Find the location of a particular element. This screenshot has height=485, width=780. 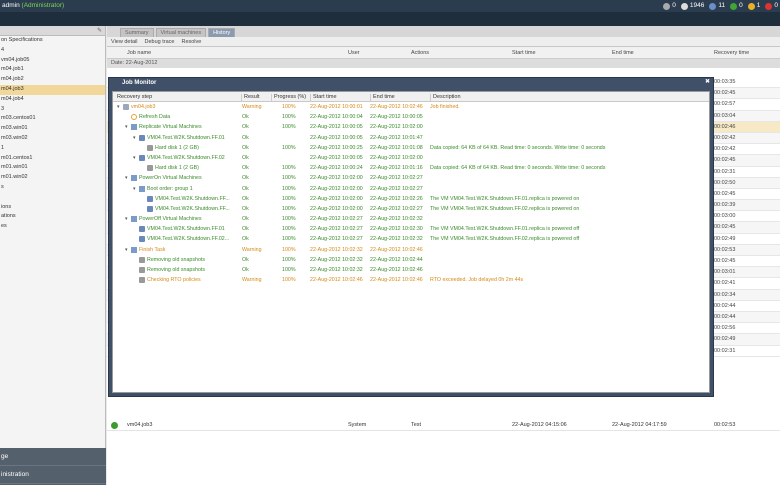

column-header: Recovery time is located at coordinates (731, 53).